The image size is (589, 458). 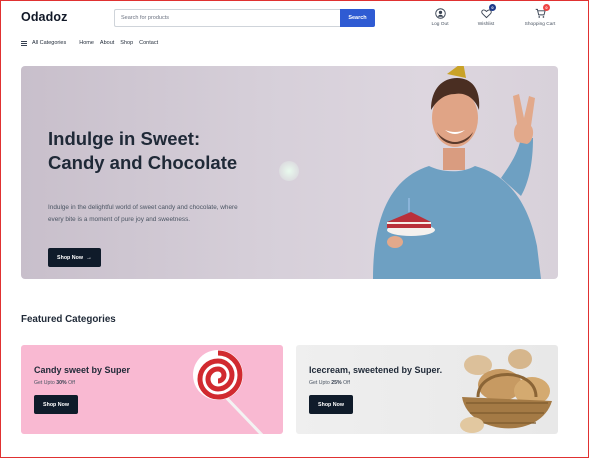 What do you see at coordinates (107, 43) in the screenshot?
I see `nav-link-about: About` at bounding box center [107, 43].